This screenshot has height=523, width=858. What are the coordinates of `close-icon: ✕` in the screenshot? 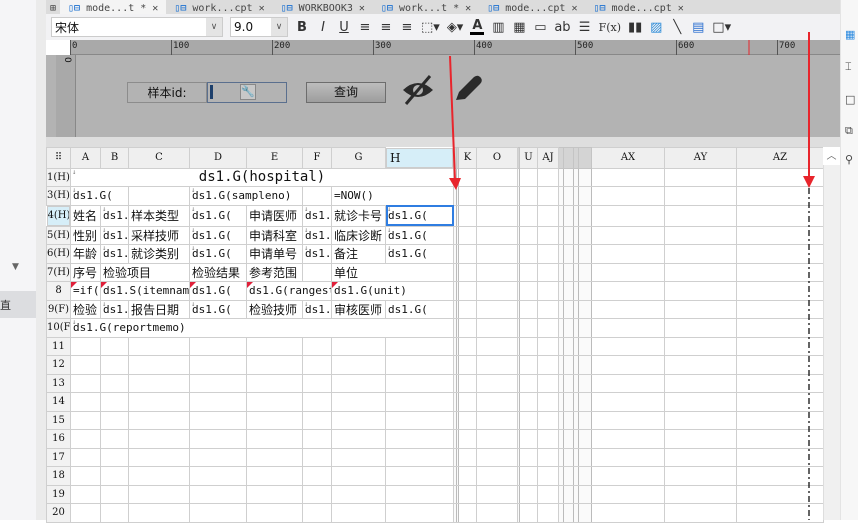 It's located at (362, 8).